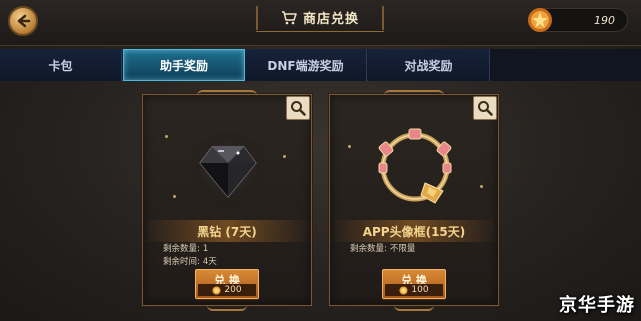  What do you see at coordinates (233, 290) in the screenshot?
I see `price-value: 200` at bounding box center [233, 290].